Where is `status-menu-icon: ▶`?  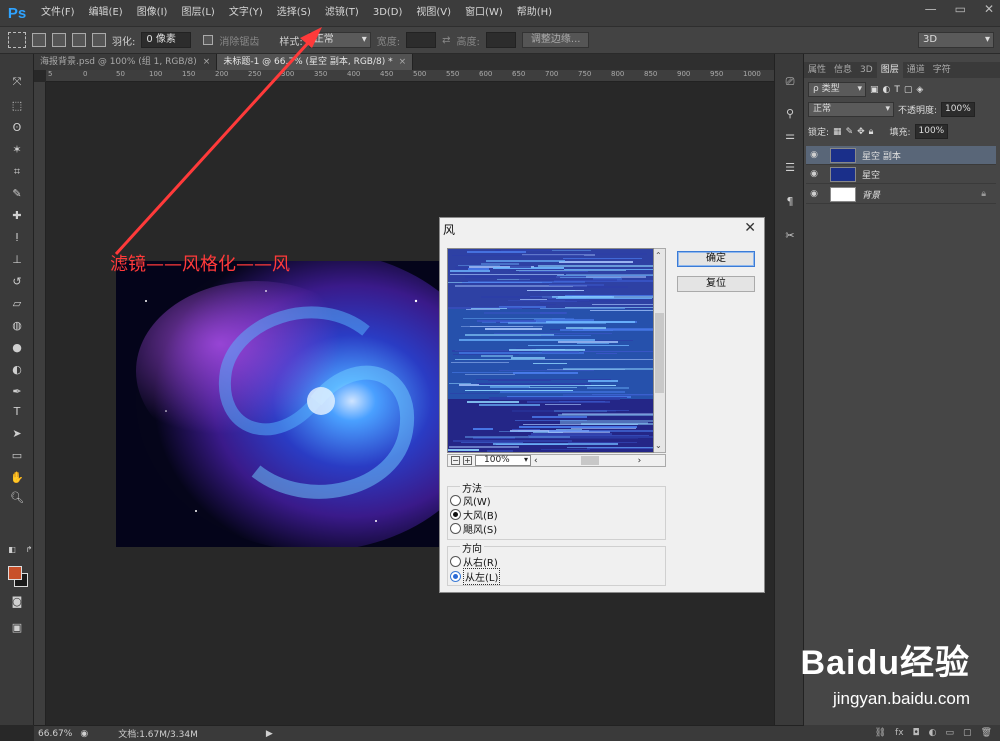
status-menu-icon: ▶ is located at coordinates (269, 734).